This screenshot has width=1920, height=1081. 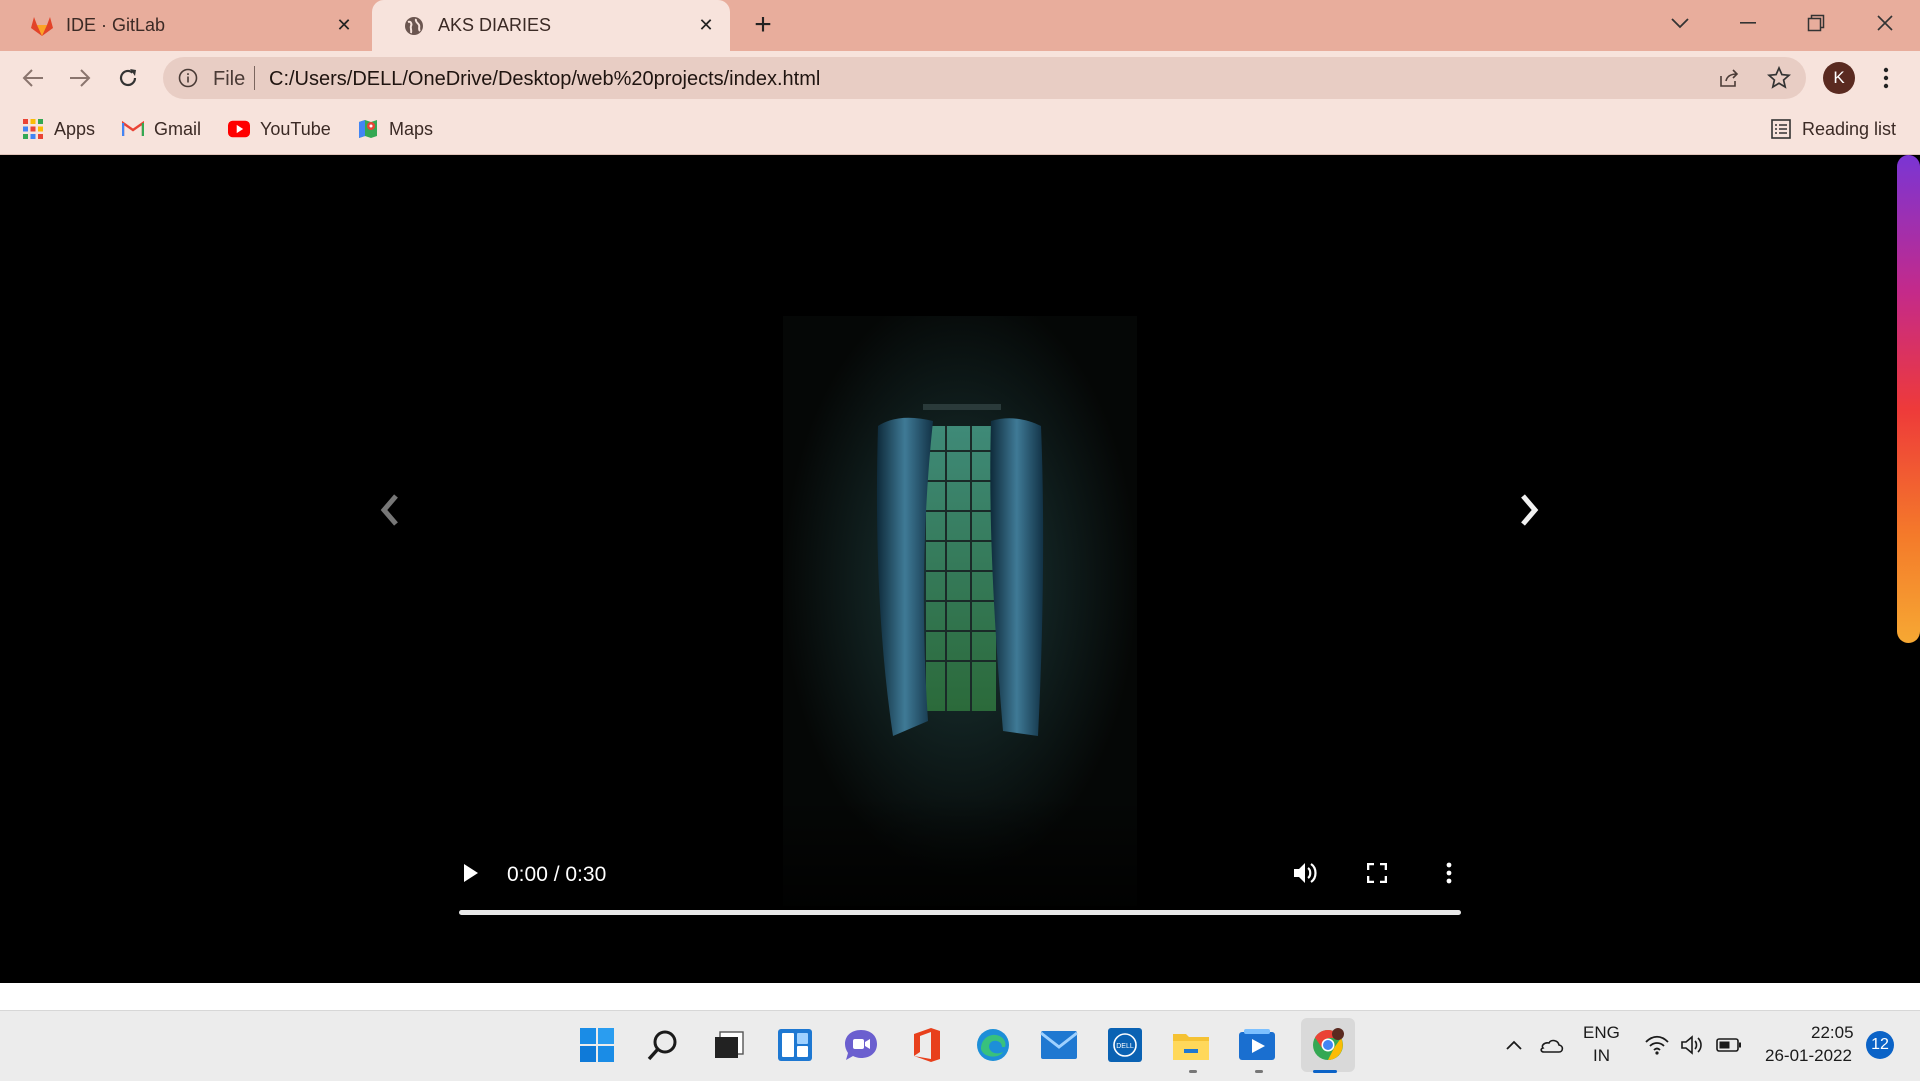 I want to click on video-more-options-icon, so click(x=1449, y=873).